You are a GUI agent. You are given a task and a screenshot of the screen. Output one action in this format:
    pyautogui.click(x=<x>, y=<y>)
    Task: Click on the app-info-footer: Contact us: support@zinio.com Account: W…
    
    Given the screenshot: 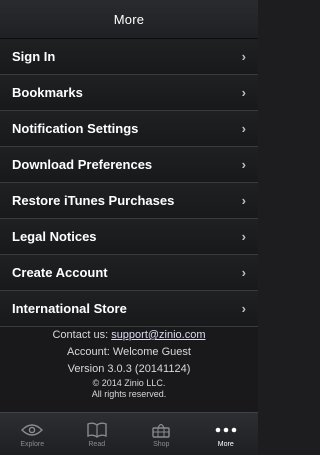 What is the action you would take?
    pyautogui.click(x=129, y=363)
    